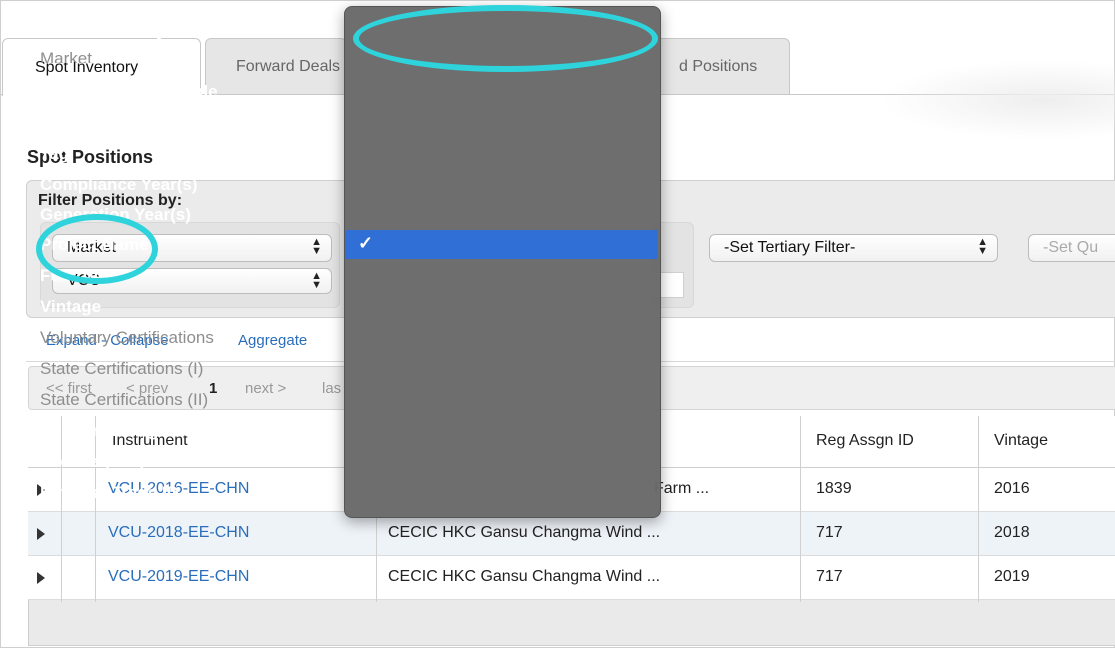 The width and height of the screenshot is (1115, 648). Describe the element at coordinates (124, 399) in the screenshot. I see `menu-item-state-certifications-ii: State Certifications (II)` at that location.